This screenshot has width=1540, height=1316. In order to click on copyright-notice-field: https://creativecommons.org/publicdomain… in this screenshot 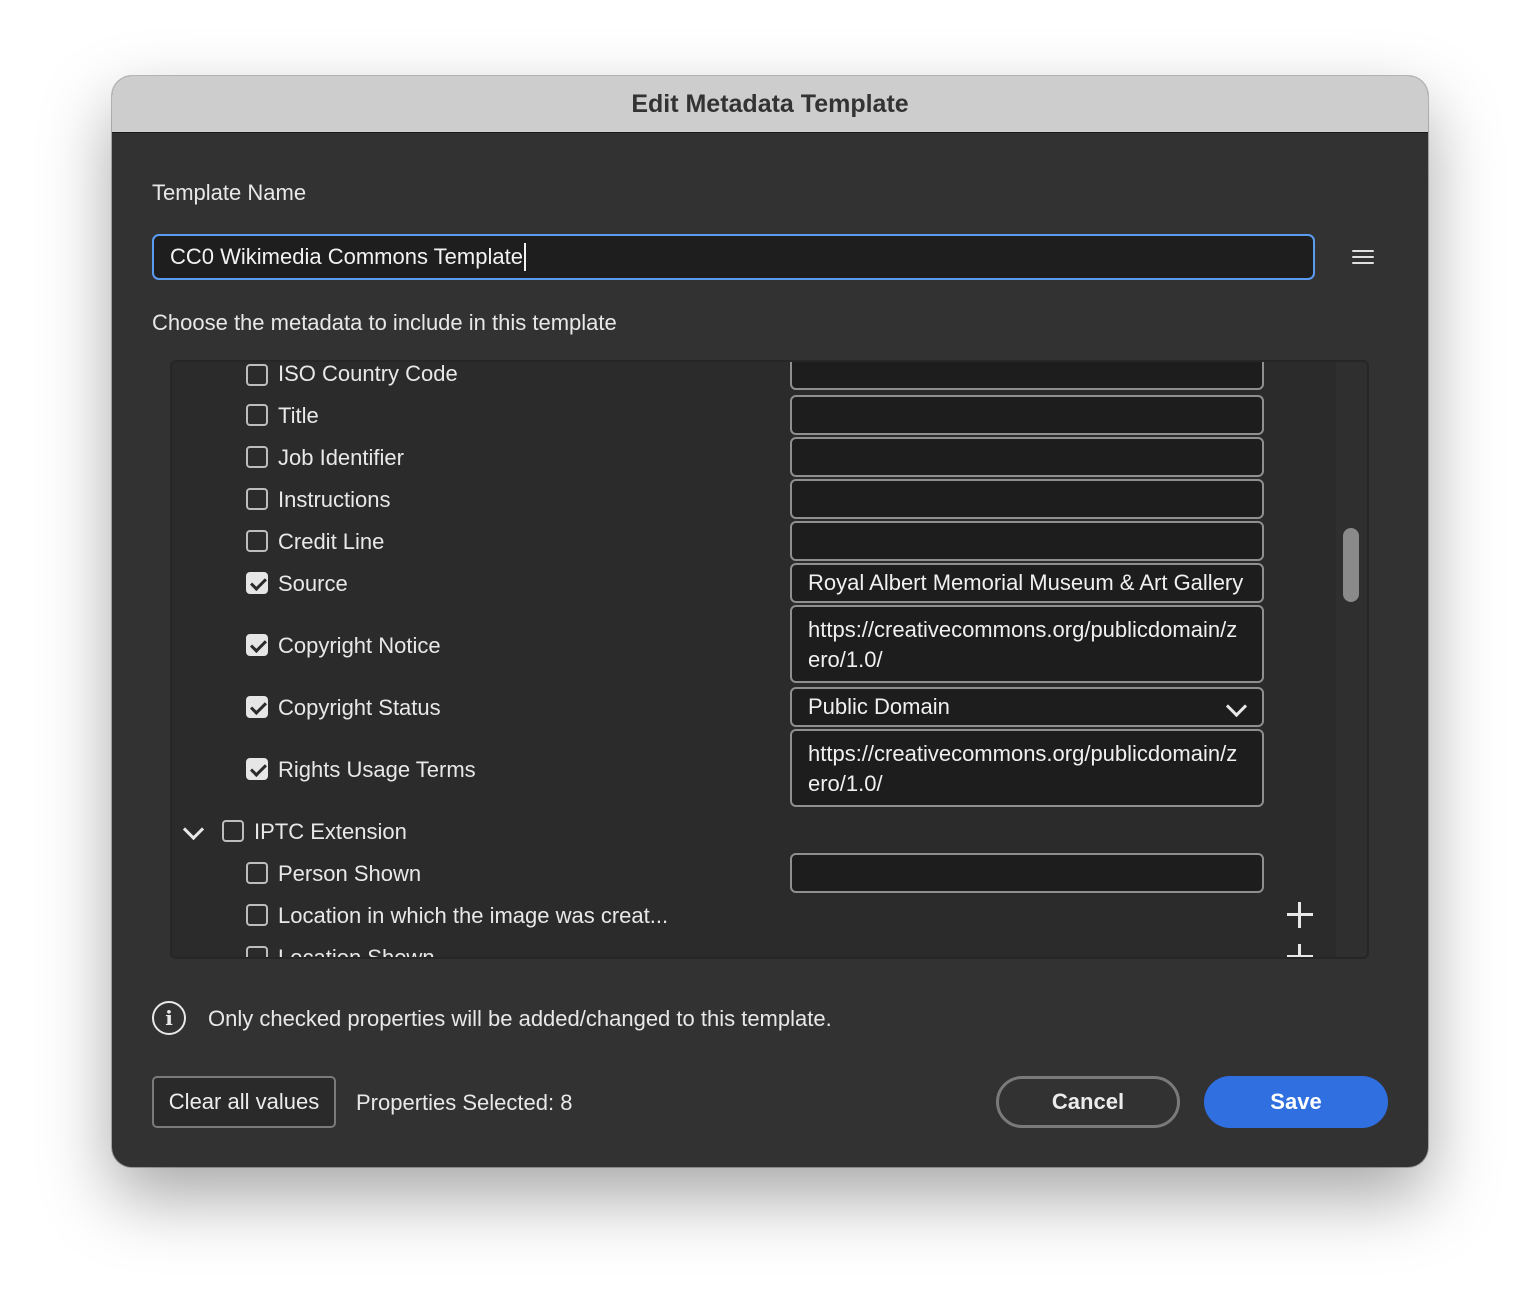, I will do `click(1027, 644)`.